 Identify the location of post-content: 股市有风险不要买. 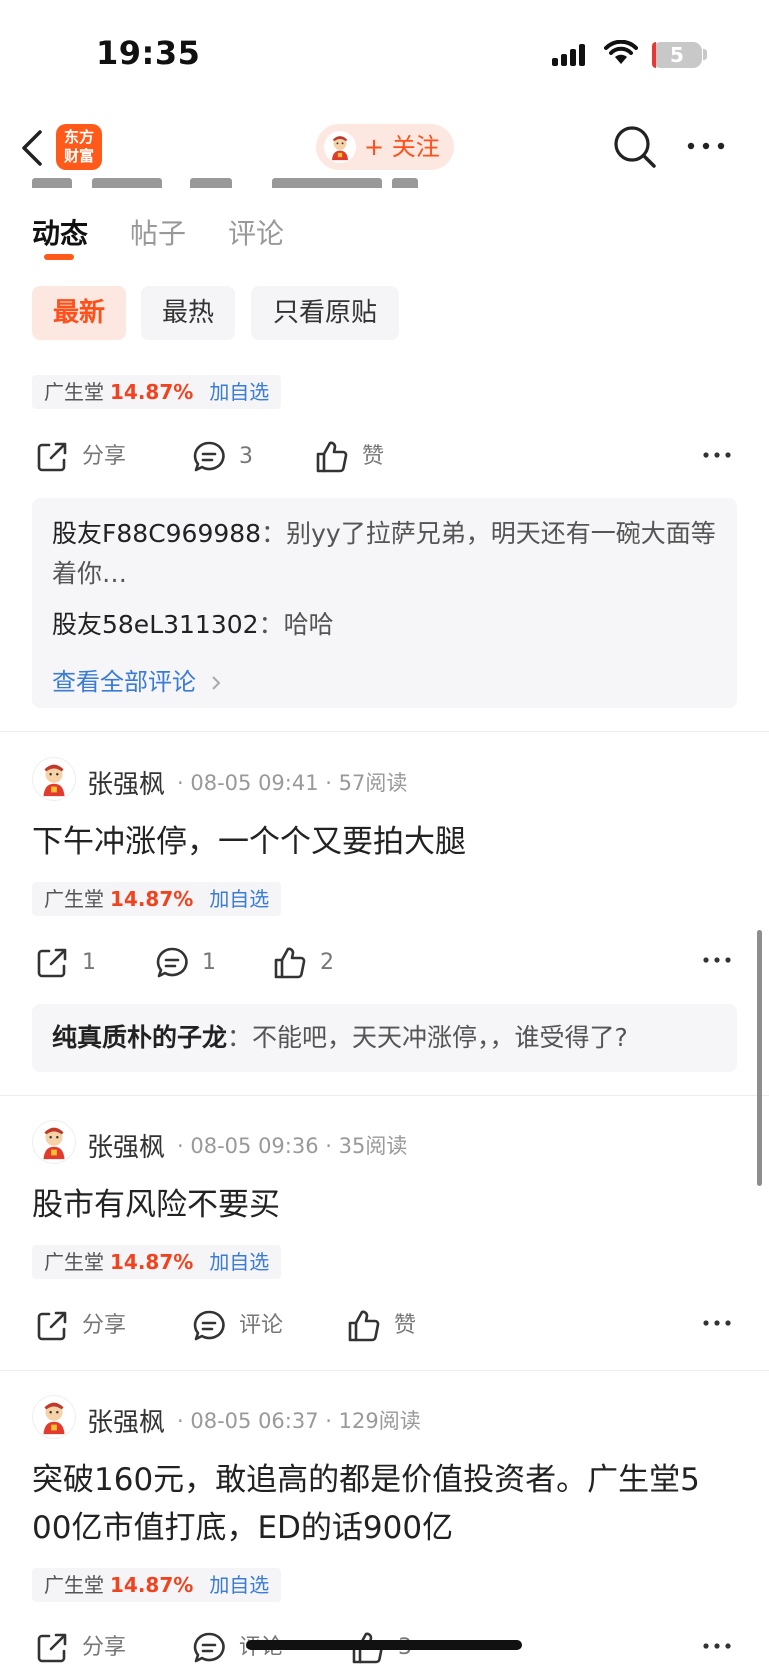
(156, 1205).